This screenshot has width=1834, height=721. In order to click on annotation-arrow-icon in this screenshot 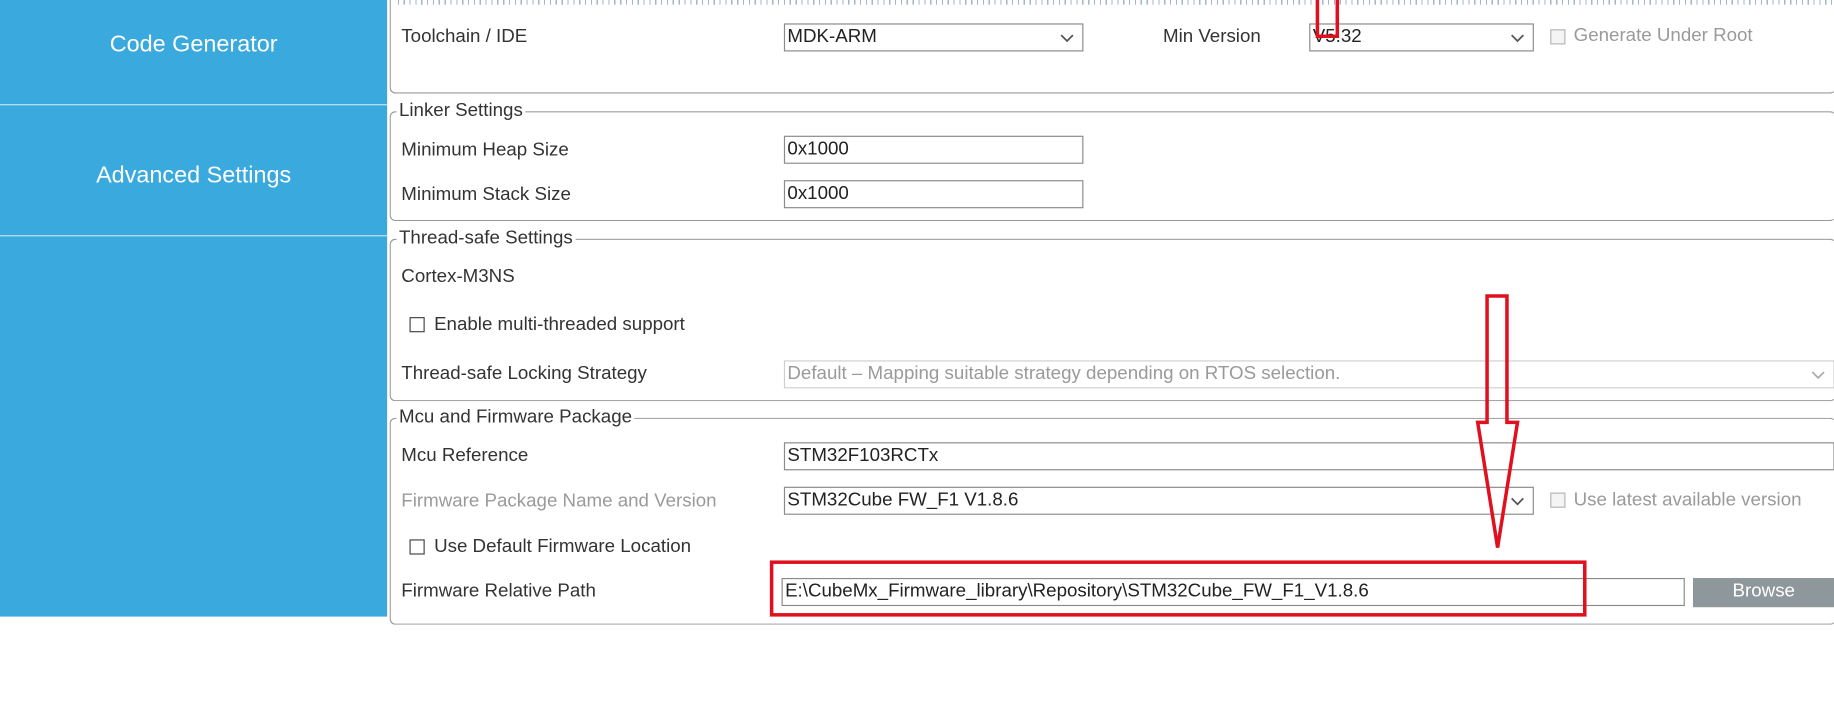, I will do `click(1417, 274)`.